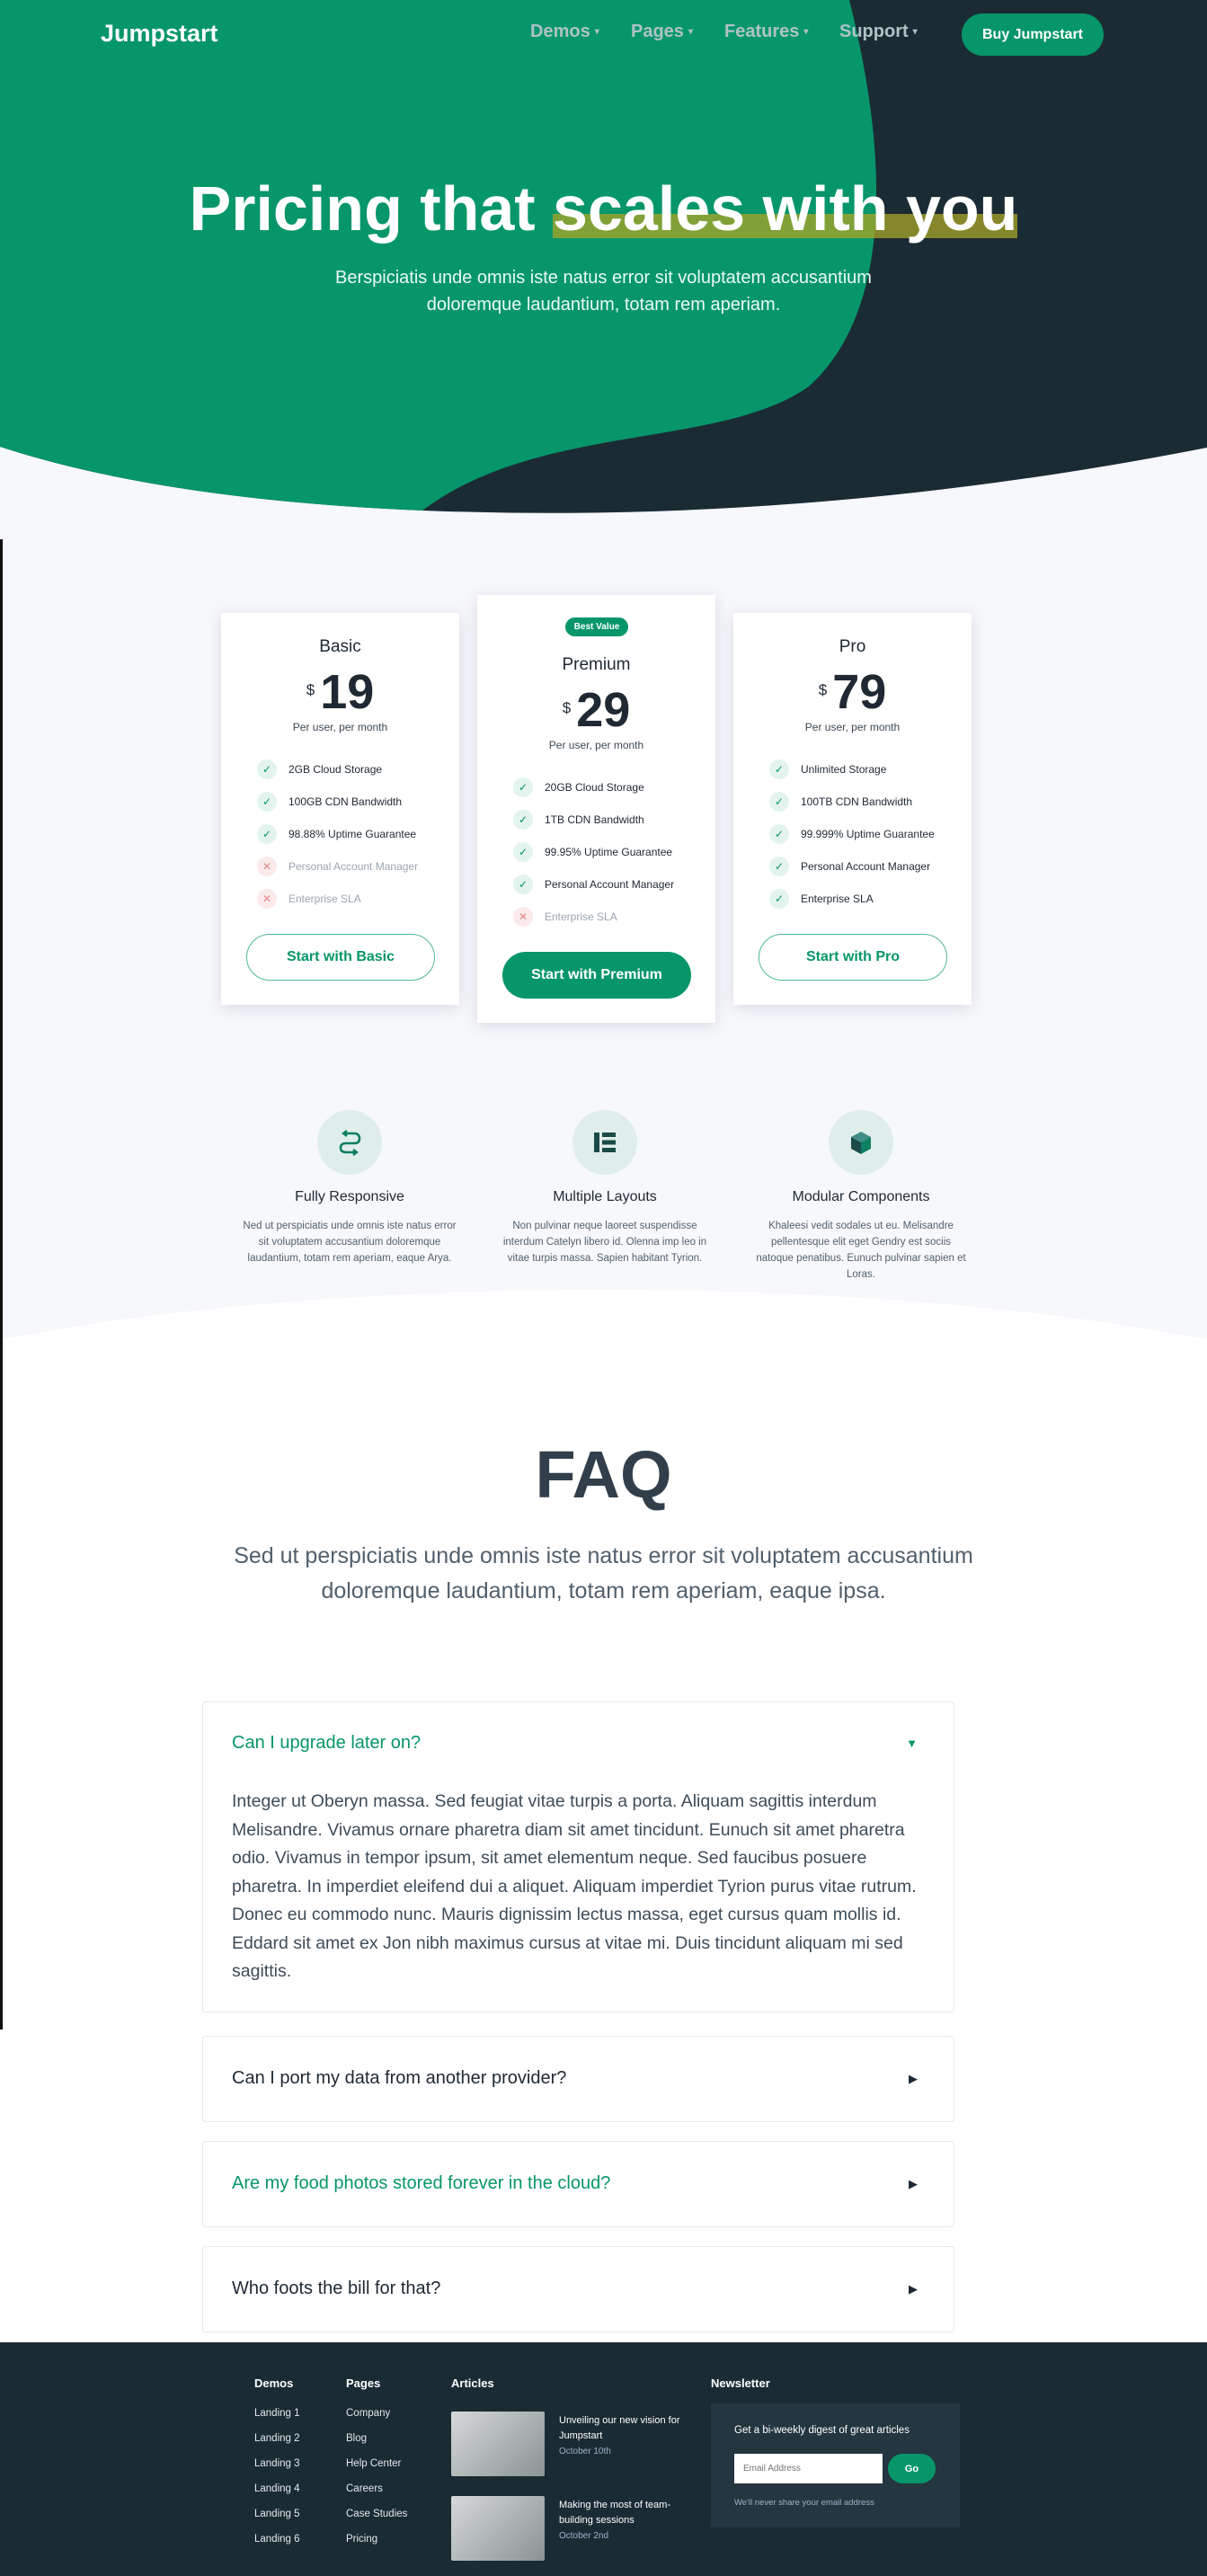 This screenshot has height=2576, width=1207. I want to click on feature-item: ✕ Personal Account Manager, so click(338, 866).